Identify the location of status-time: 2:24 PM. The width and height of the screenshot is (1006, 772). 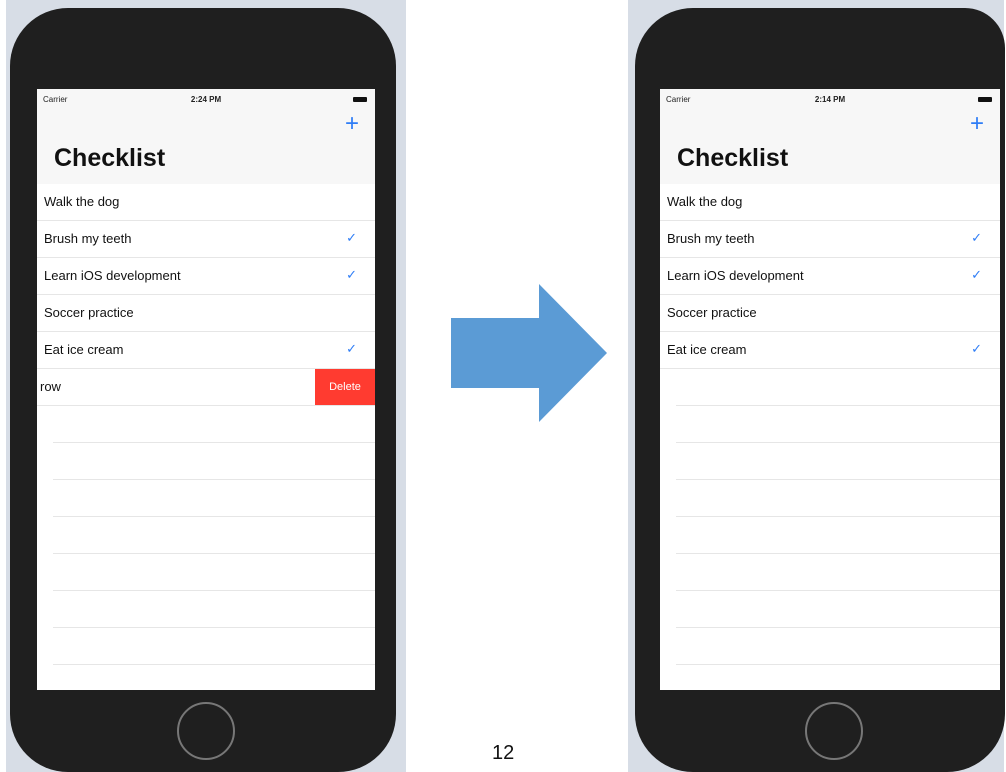
(206, 99).